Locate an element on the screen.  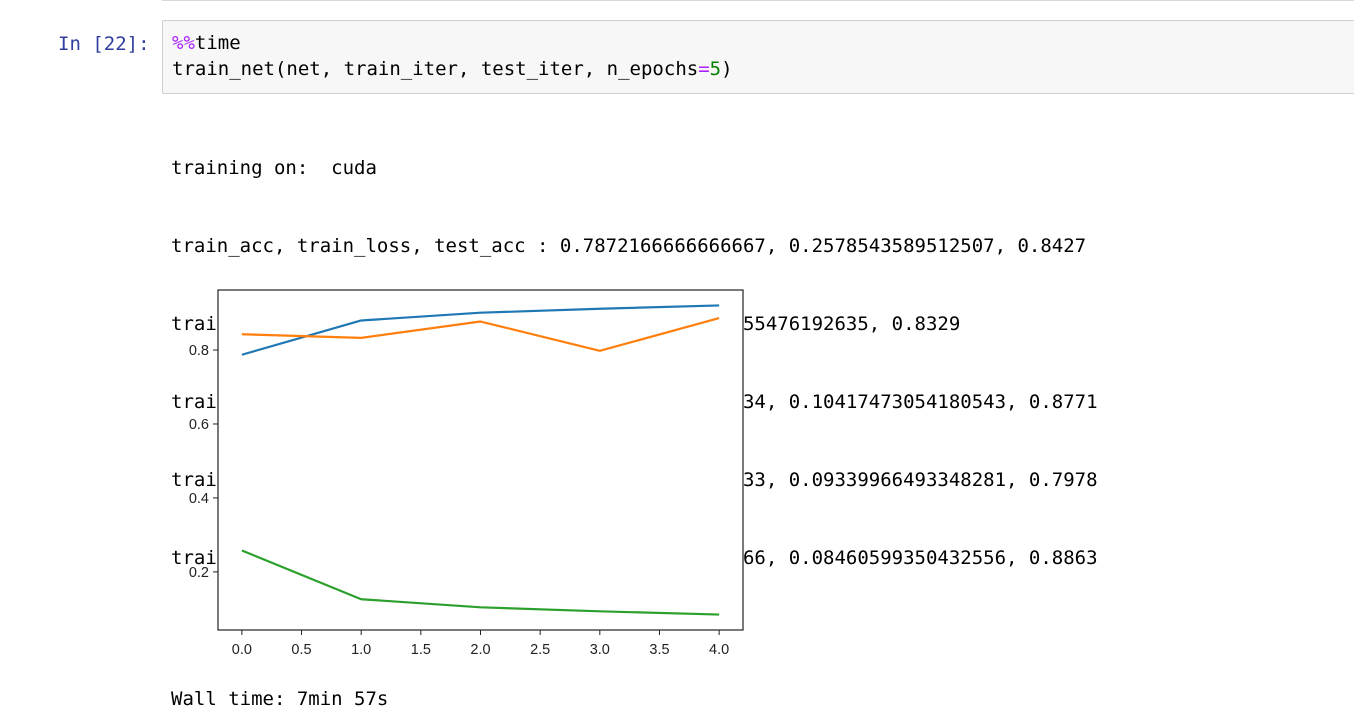
y-axis-ticks: 0.2 0.4 0.6 0.8 is located at coordinates (203, 462).